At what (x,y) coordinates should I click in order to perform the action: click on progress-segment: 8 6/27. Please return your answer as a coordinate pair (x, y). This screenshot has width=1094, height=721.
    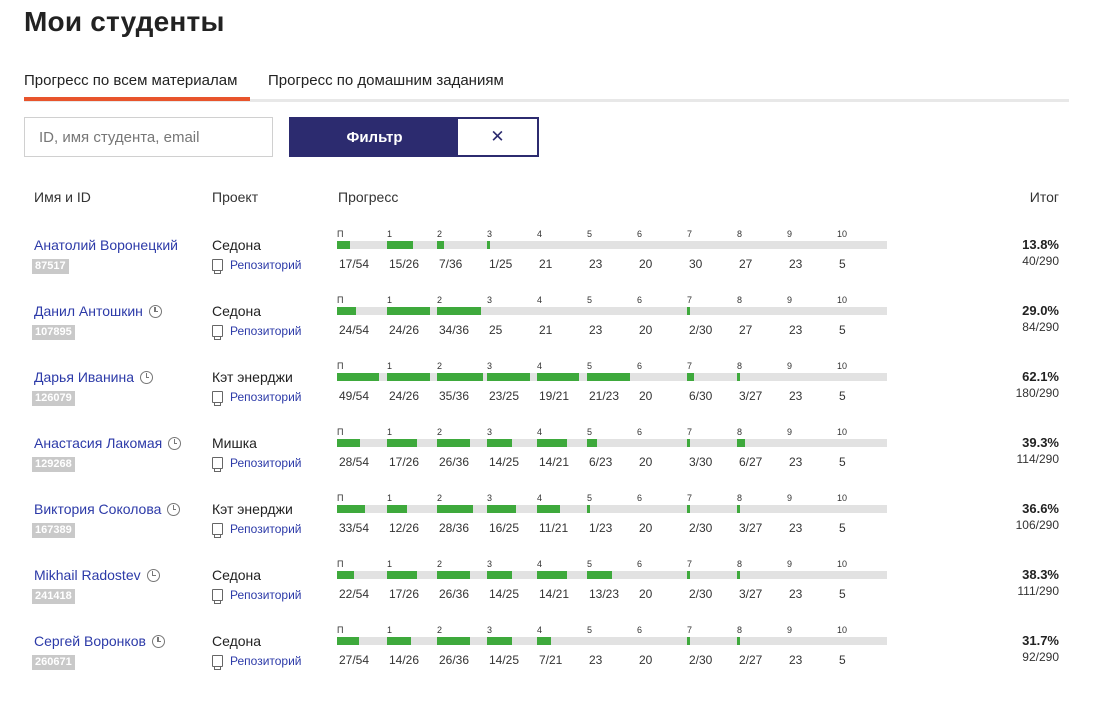
    Looking at the image, I should click on (762, 453).